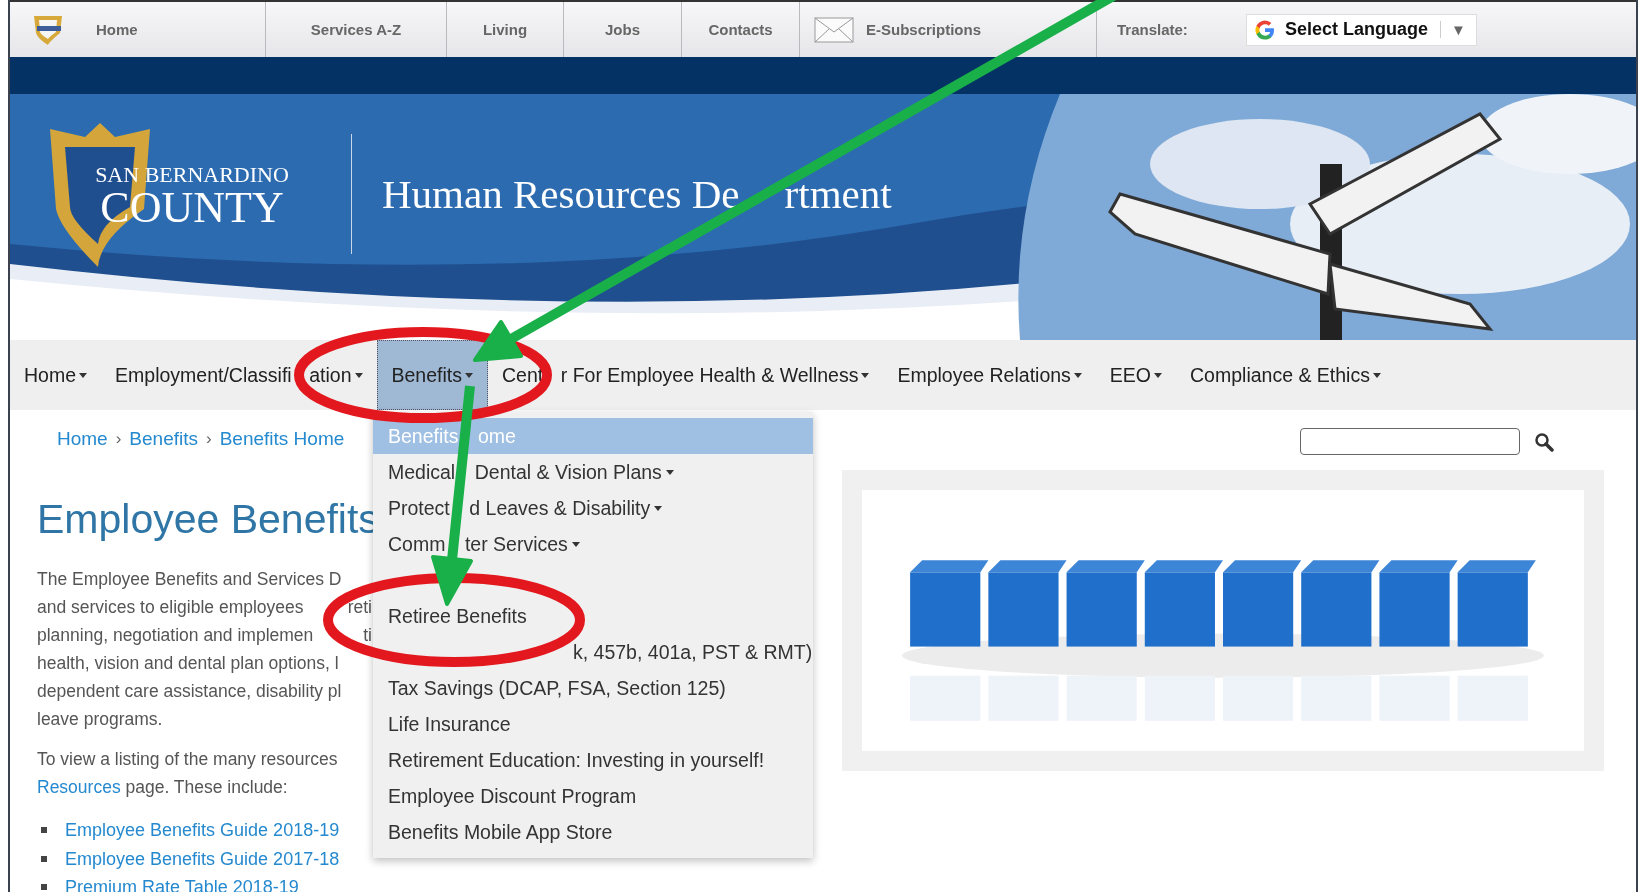  What do you see at coordinates (188, 663) in the screenshot?
I see `paragraph-text: health, vision and dental plan options, l` at bounding box center [188, 663].